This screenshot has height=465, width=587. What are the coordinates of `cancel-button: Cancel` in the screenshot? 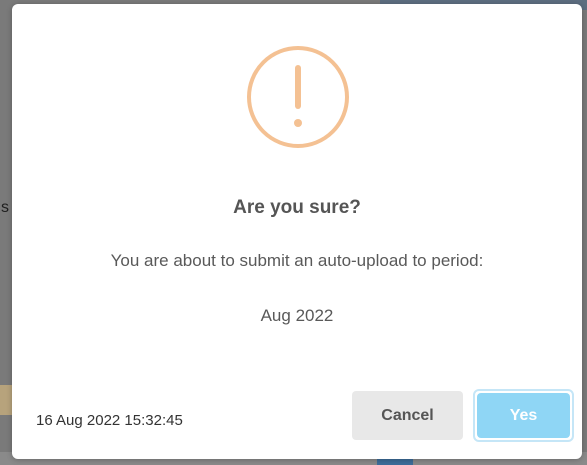 It's located at (407, 415).